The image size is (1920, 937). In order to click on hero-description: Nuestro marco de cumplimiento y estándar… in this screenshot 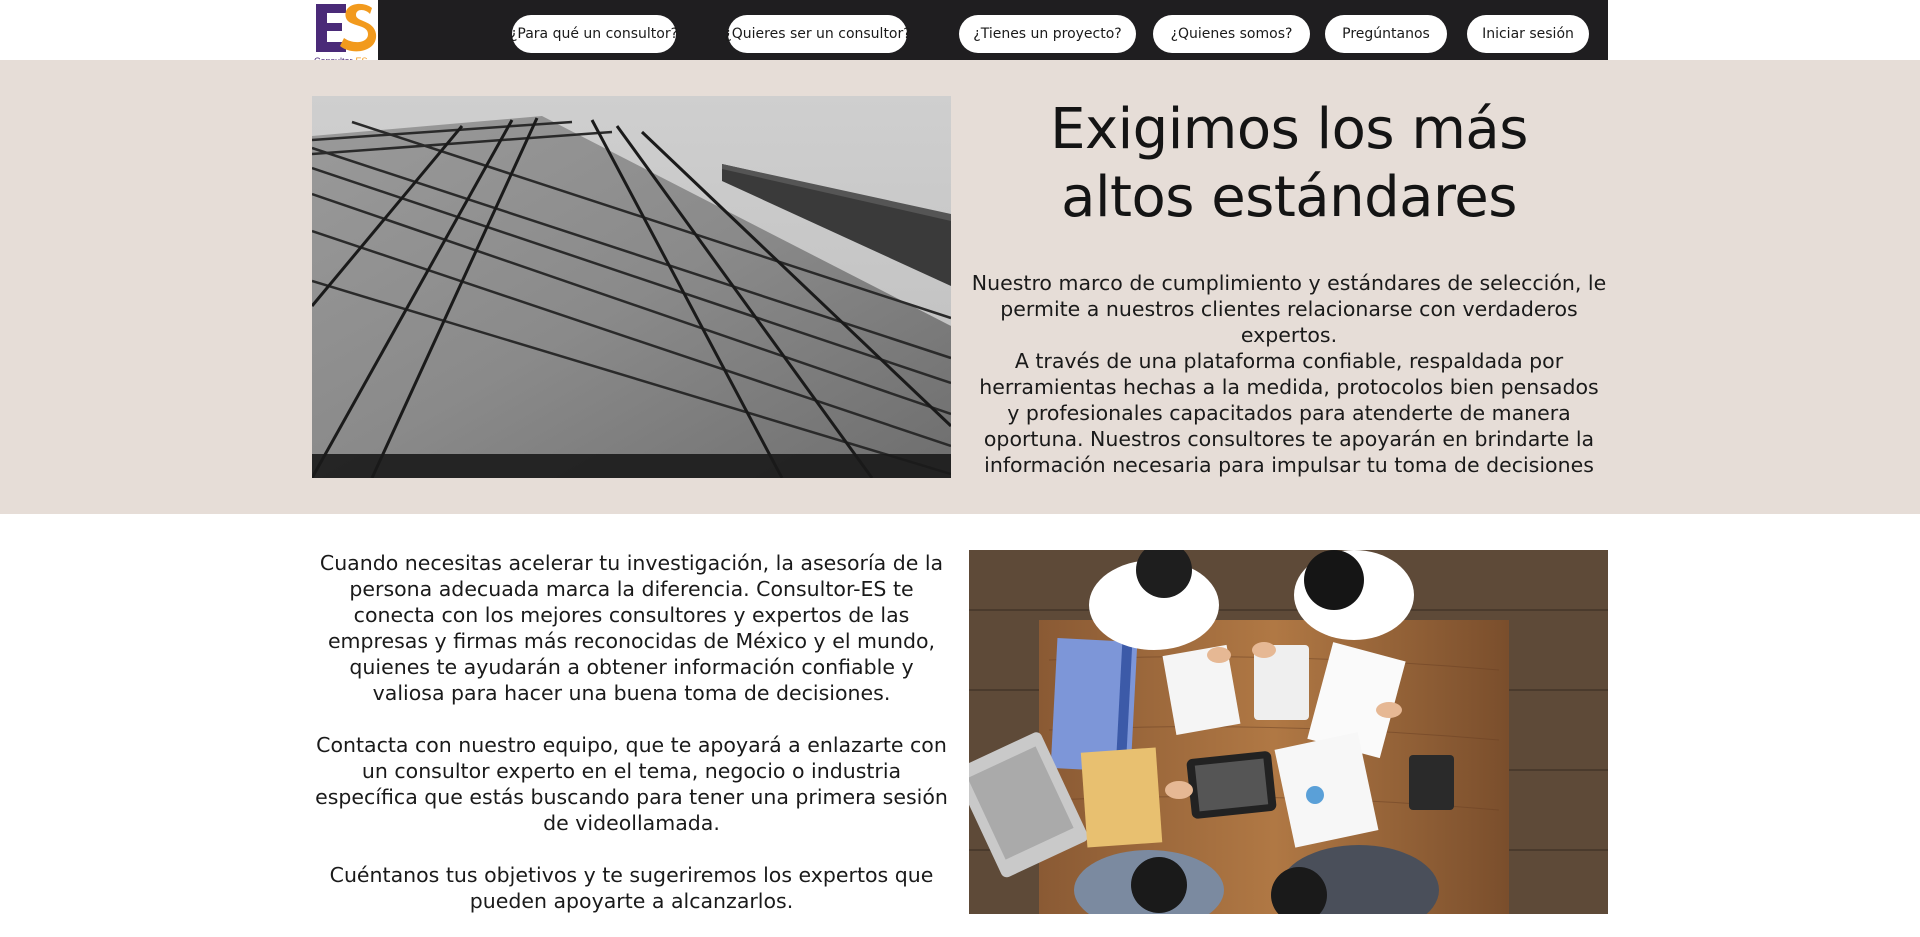, I will do `click(1289, 374)`.